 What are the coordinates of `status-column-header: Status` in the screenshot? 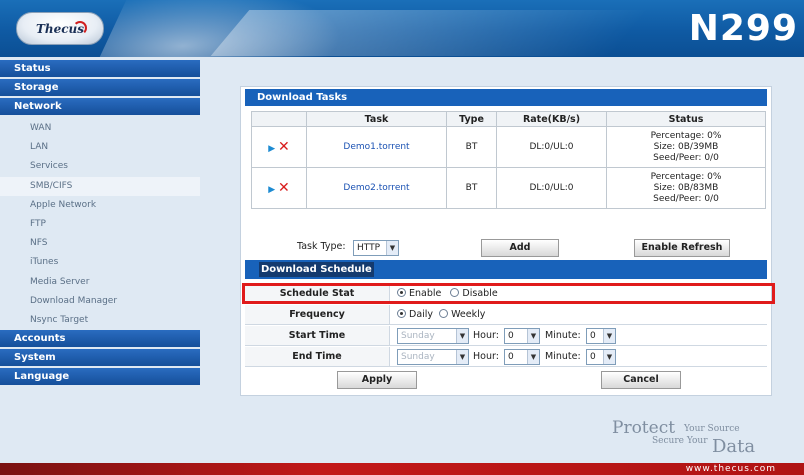 It's located at (686, 119).